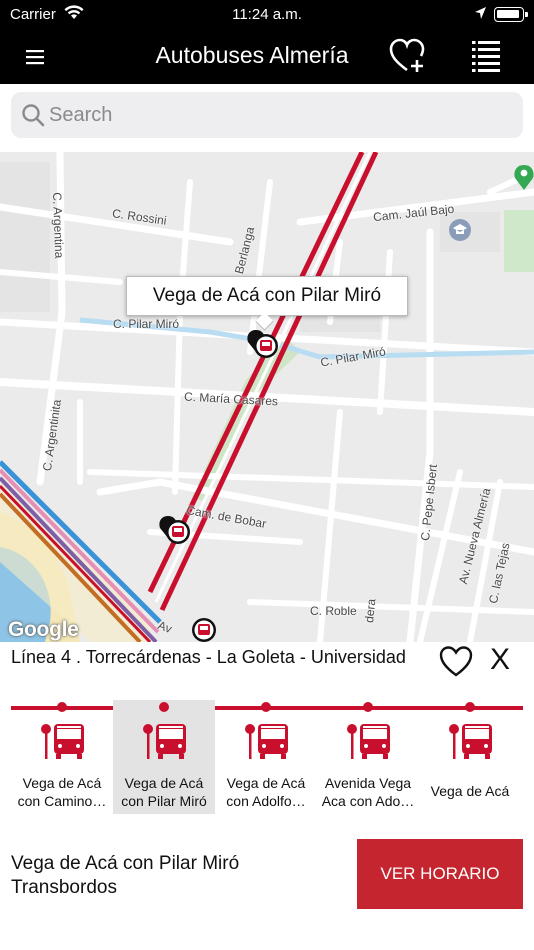 This screenshot has height=950, width=534. I want to click on heart-plus-icon, so click(409, 56).